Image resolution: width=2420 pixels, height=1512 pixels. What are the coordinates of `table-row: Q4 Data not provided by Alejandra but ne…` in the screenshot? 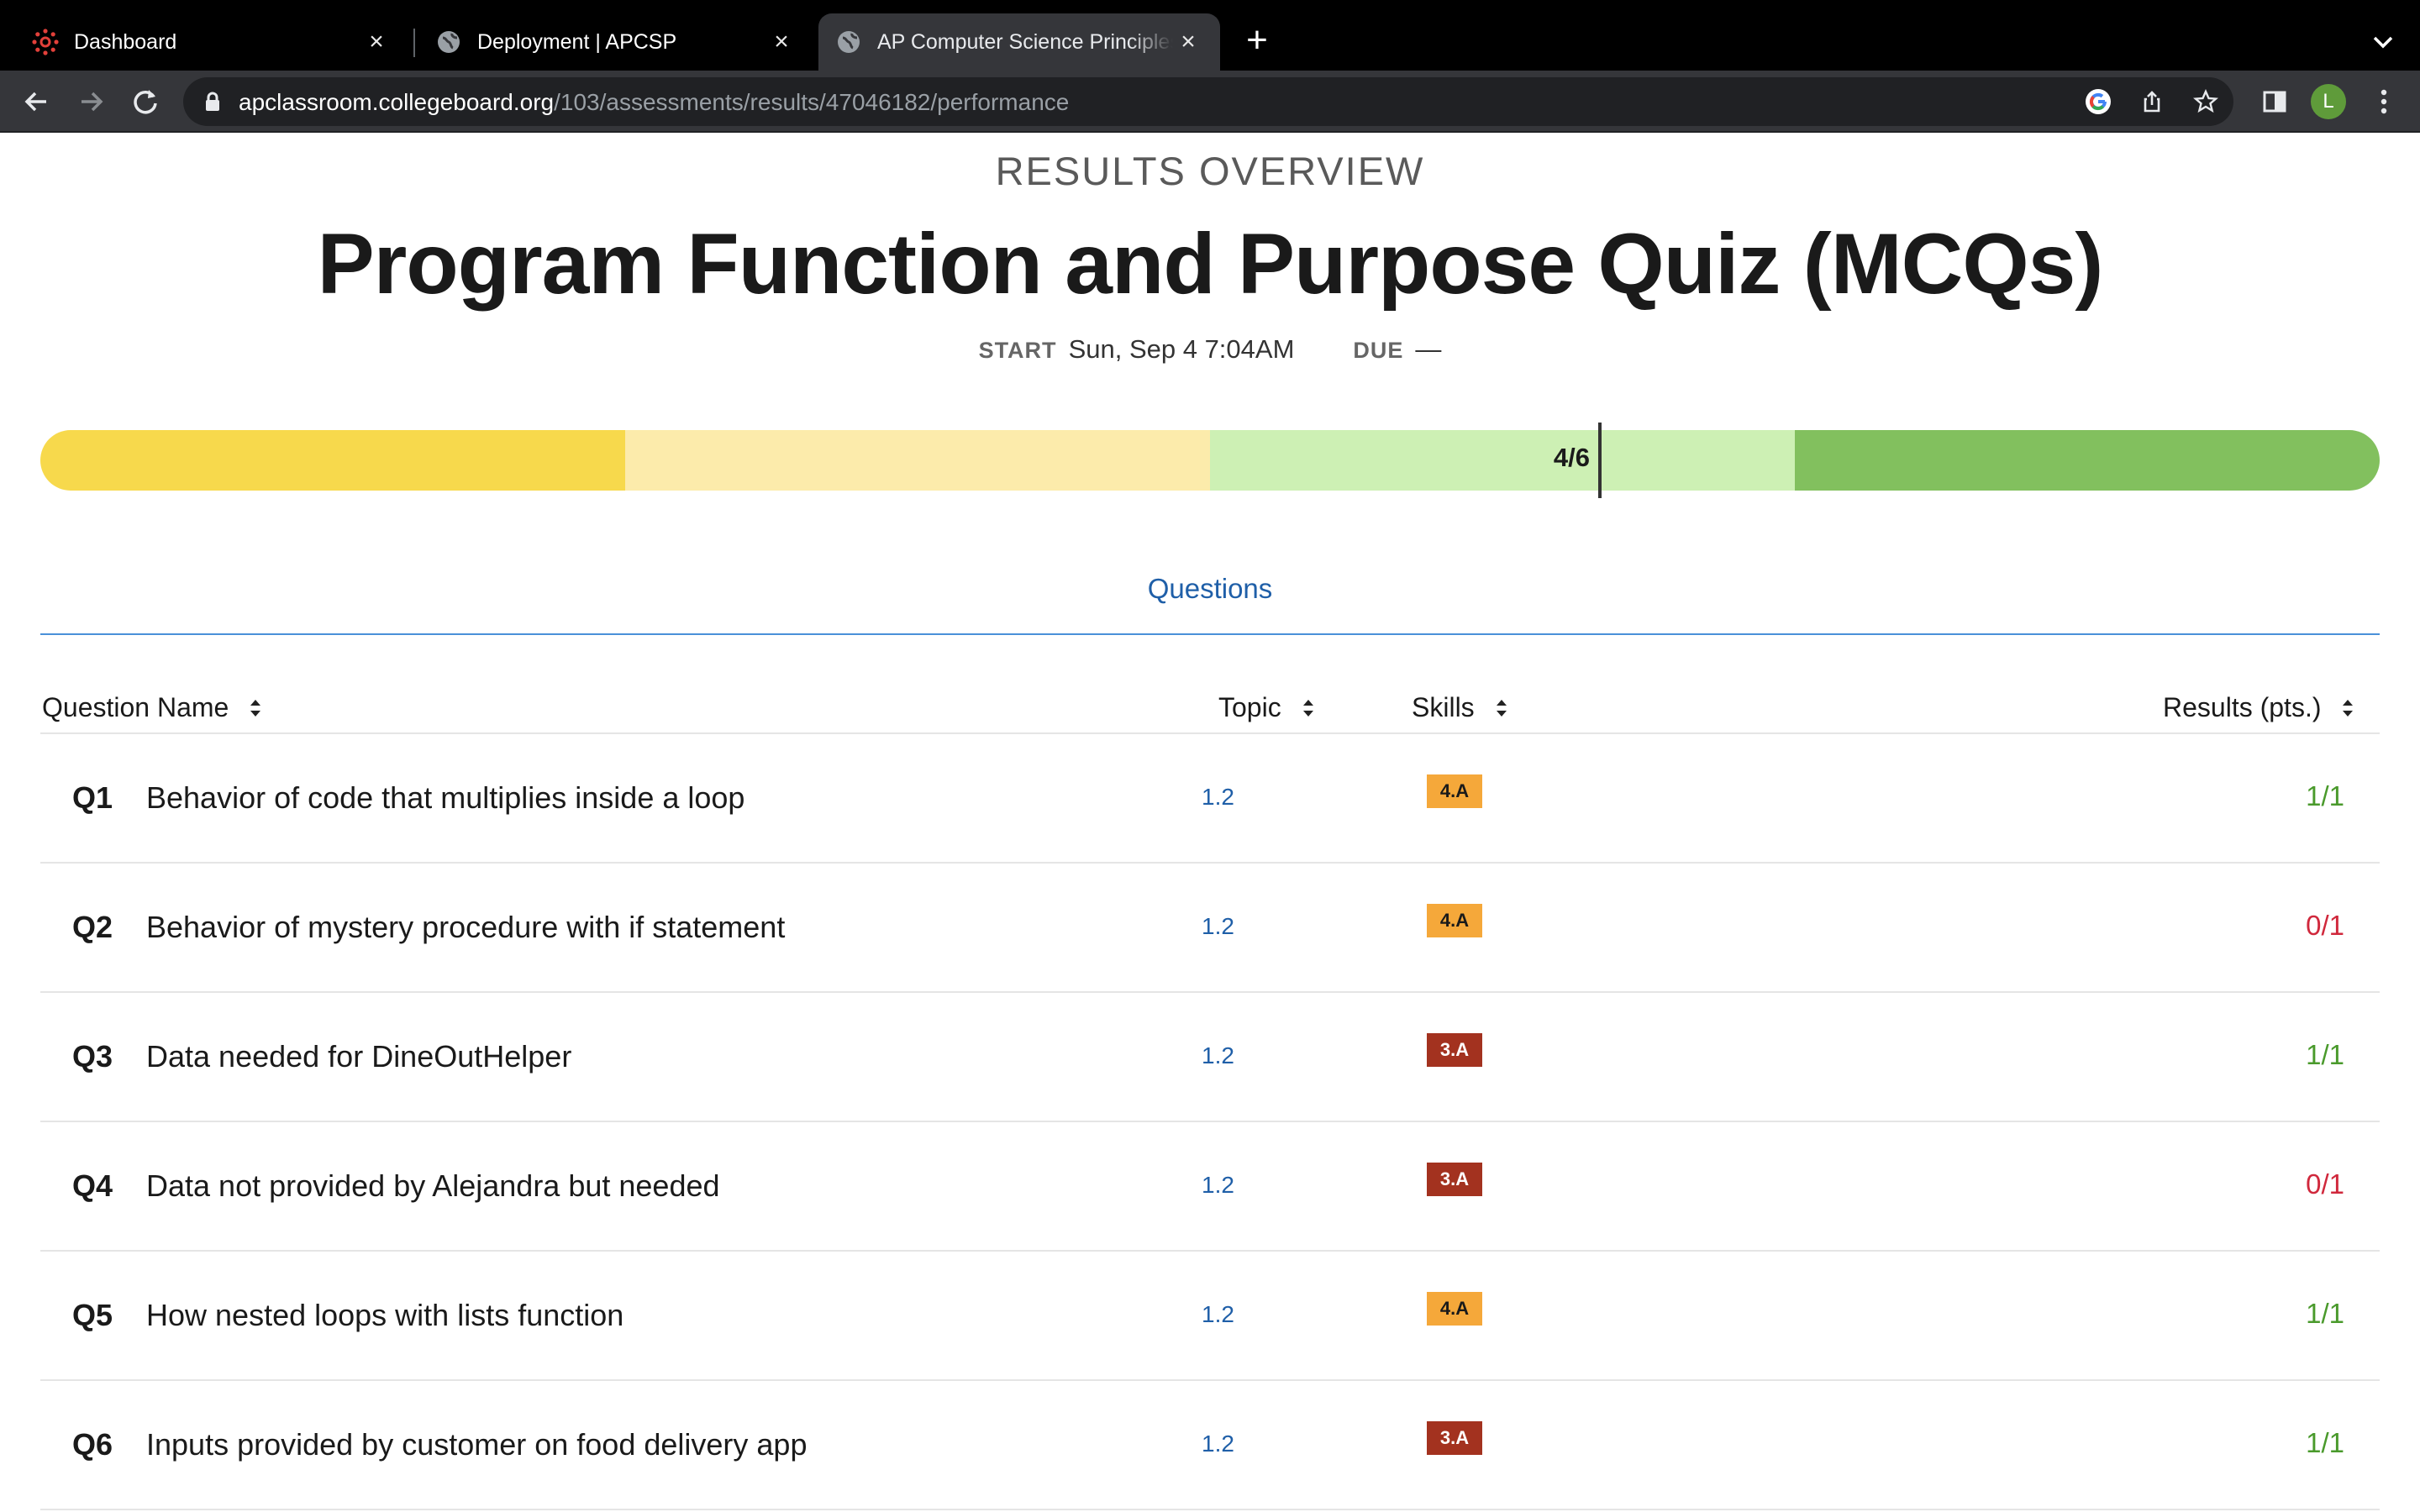 It's located at (1210, 1187).